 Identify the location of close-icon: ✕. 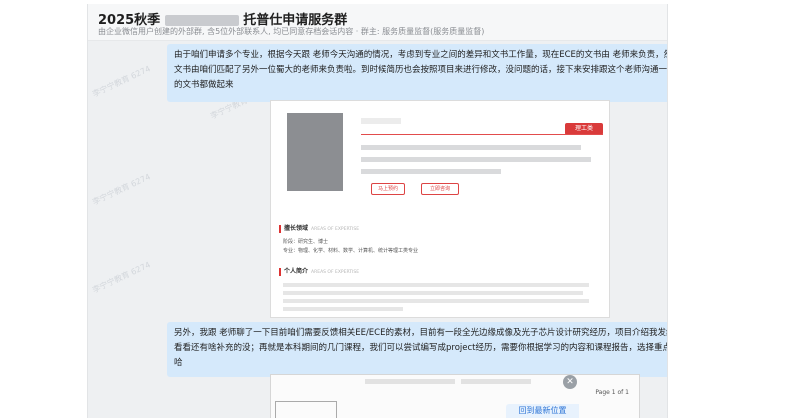
(570, 382).